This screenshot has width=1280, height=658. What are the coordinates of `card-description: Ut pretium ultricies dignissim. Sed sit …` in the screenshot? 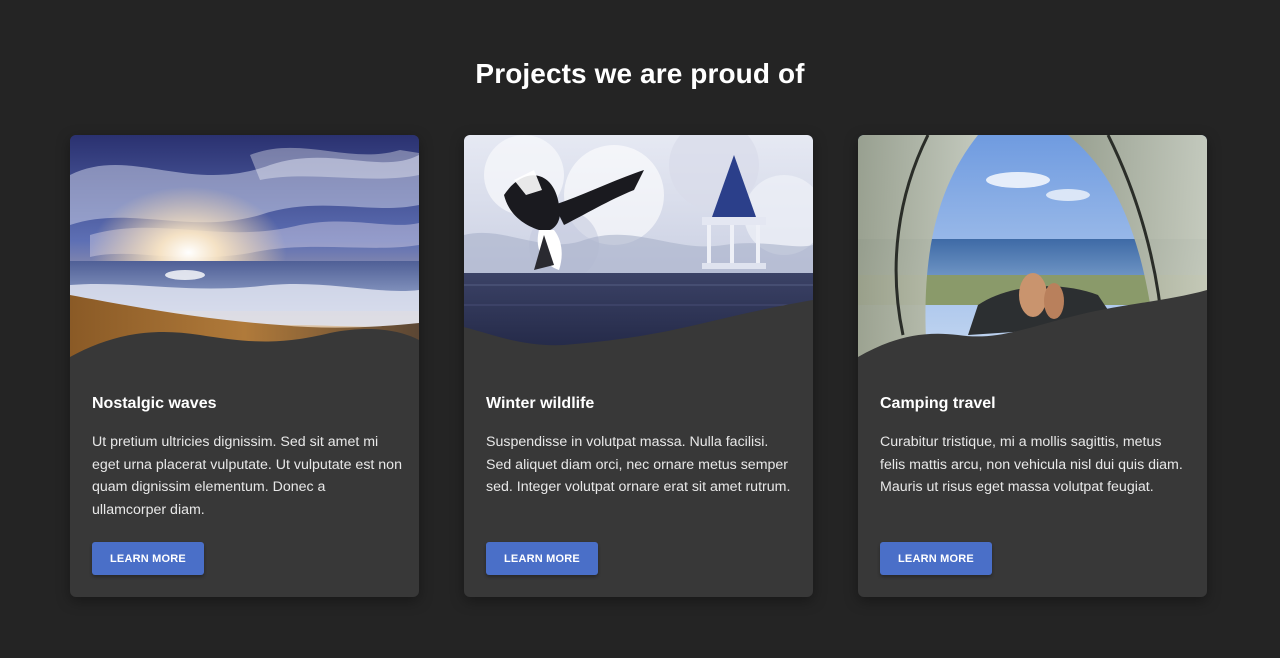 It's located at (247, 476).